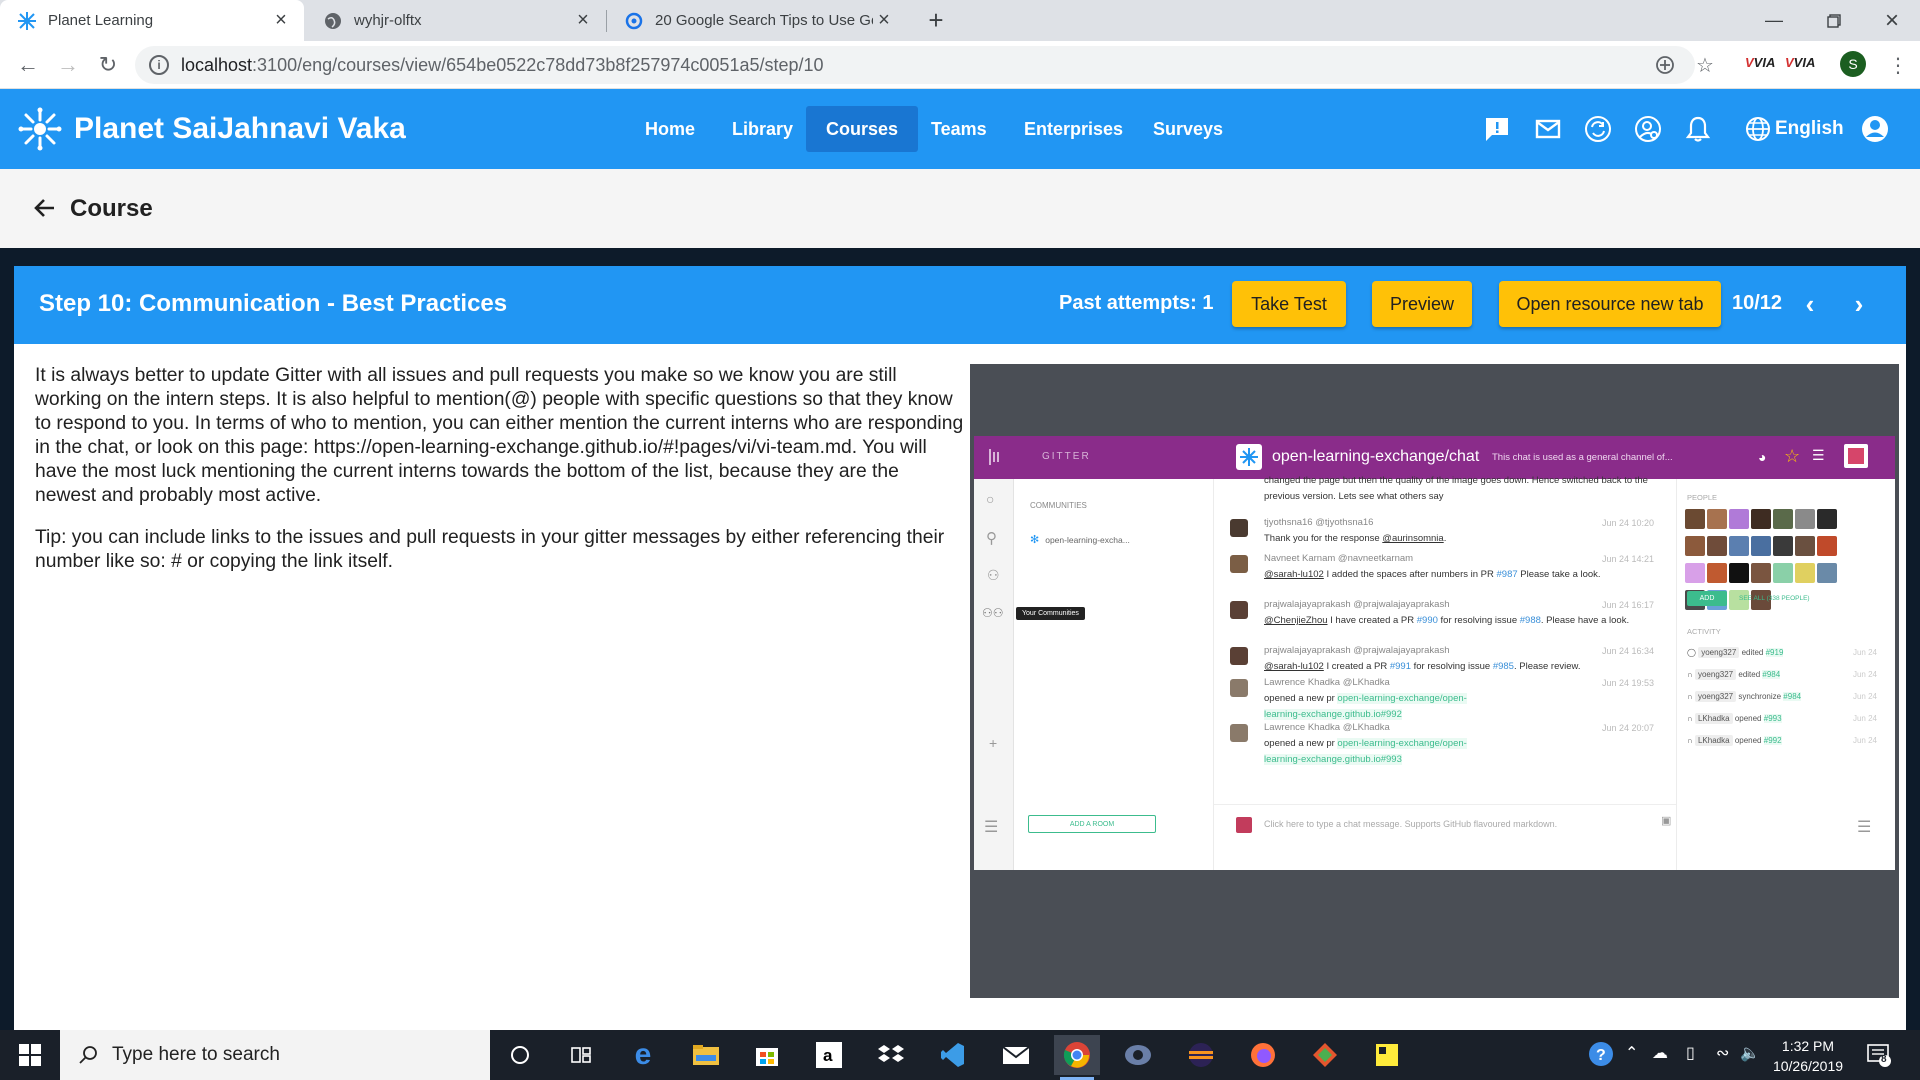 This screenshot has height=1080, width=1920. Describe the element at coordinates (1387, 1055) in the screenshot. I see `sticky-notes-icon` at that location.